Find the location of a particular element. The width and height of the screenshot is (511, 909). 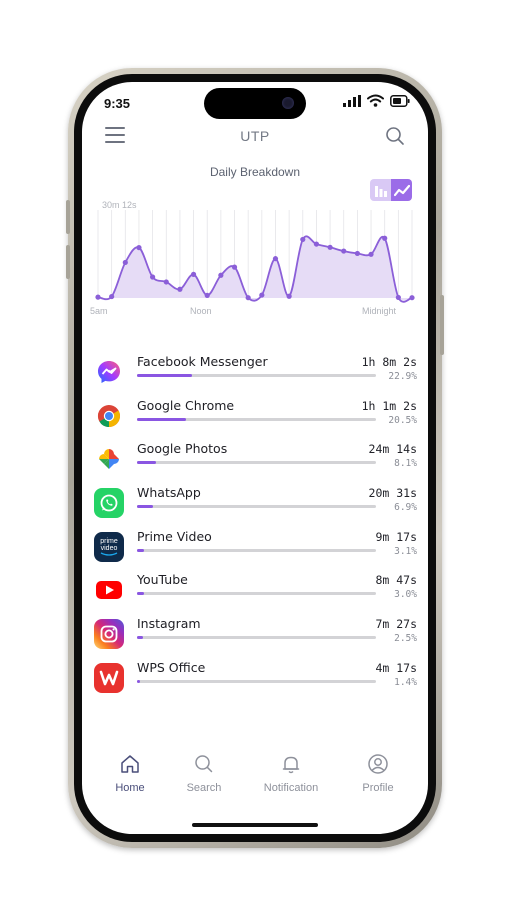

app-row-wps-office: WPS Office 4m 17s 1.4% is located at coordinates (255, 682).